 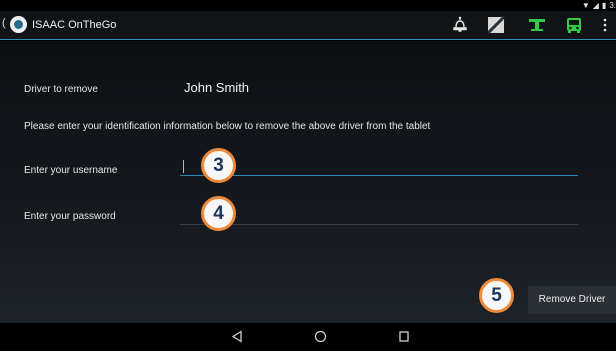 I want to click on wifi-icon: ▼, so click(x=585, y=5).